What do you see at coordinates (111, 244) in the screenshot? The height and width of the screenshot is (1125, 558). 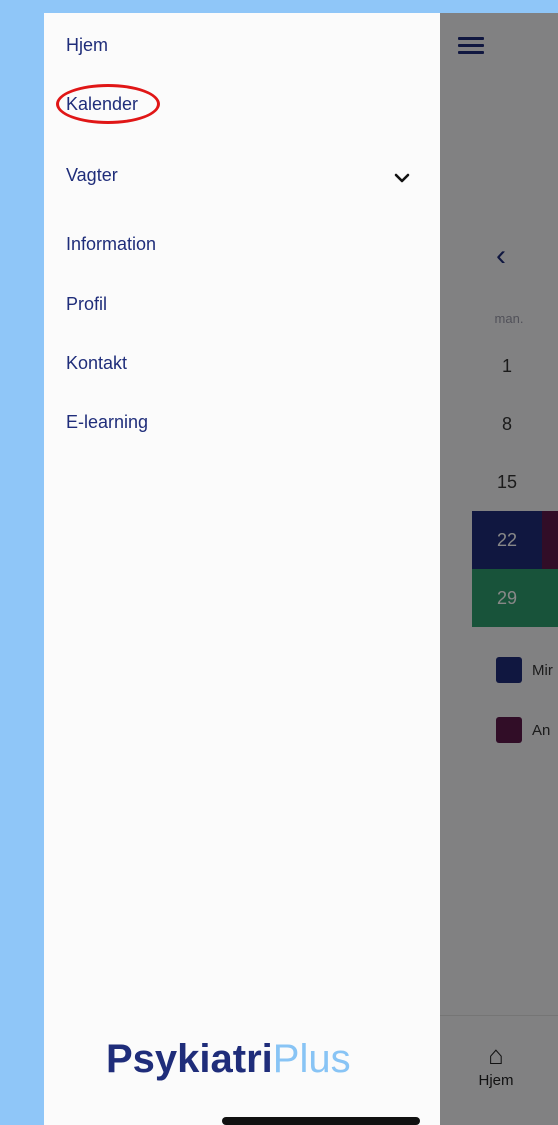 I see `drawer-item-information: Information` at bounding box center [111, 244].